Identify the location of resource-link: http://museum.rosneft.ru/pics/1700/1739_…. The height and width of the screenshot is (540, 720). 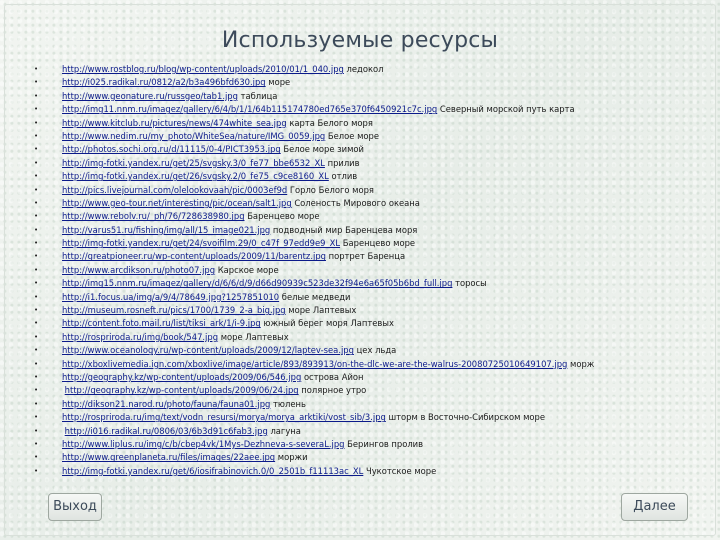
(174, 310).